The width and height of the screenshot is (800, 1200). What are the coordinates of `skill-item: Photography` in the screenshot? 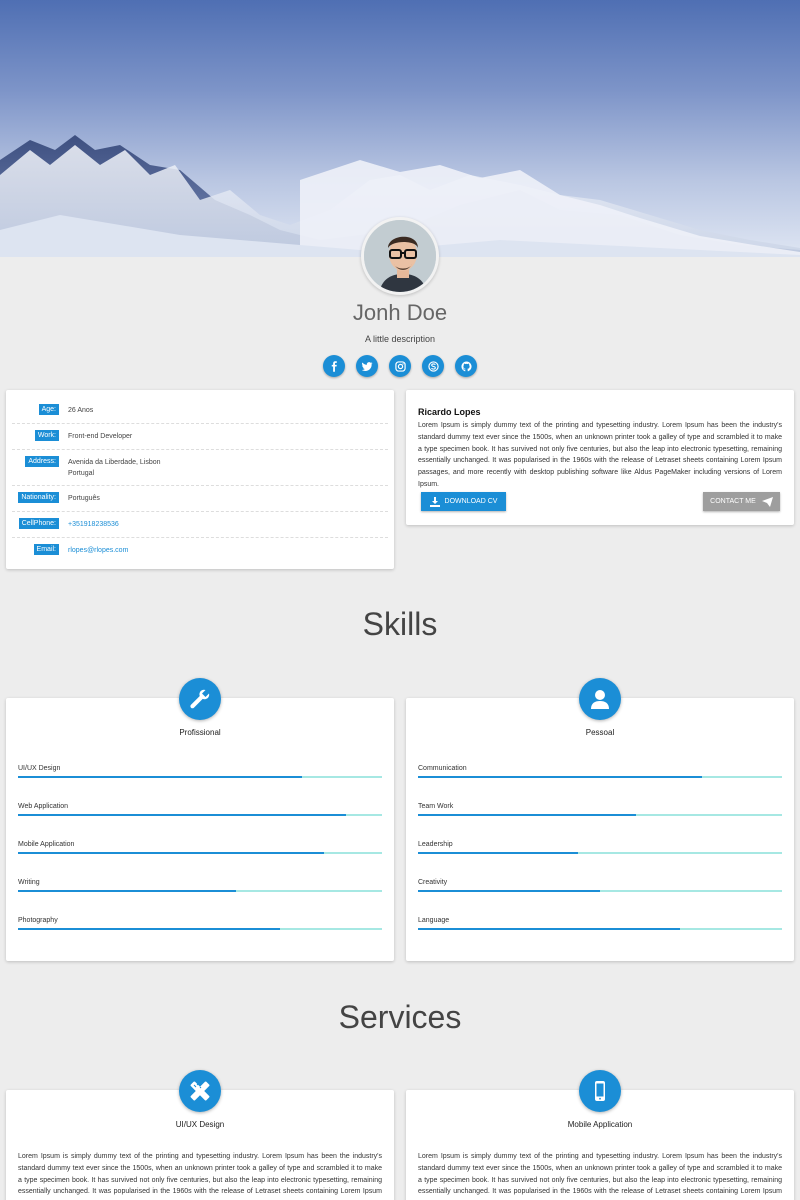 It's located at (200, 923).